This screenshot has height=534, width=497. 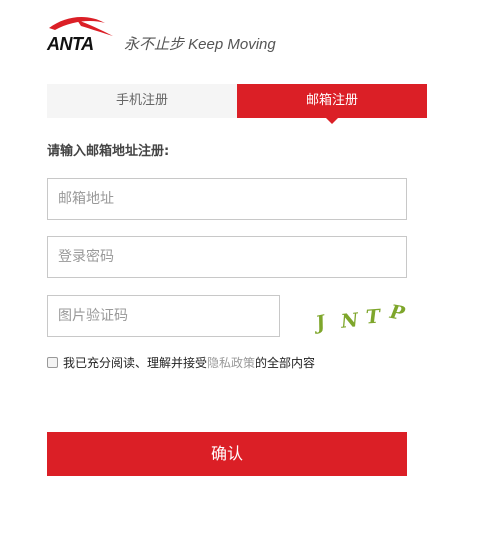 What do you see at coordinates (285, 363) in the screenshot?
I see `agree-text-suffix: 的全部内容` at bounding box center [285, 363].